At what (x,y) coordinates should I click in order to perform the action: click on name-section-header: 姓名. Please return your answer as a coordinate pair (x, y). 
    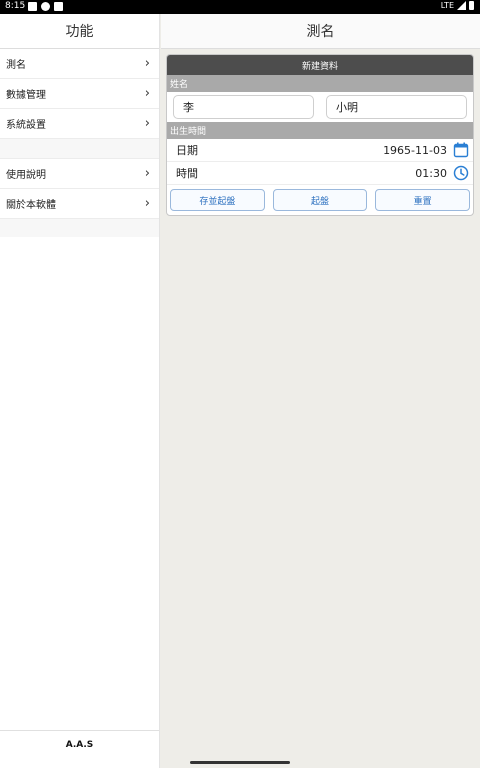
    Looking at the image, I should click on (320, 83).